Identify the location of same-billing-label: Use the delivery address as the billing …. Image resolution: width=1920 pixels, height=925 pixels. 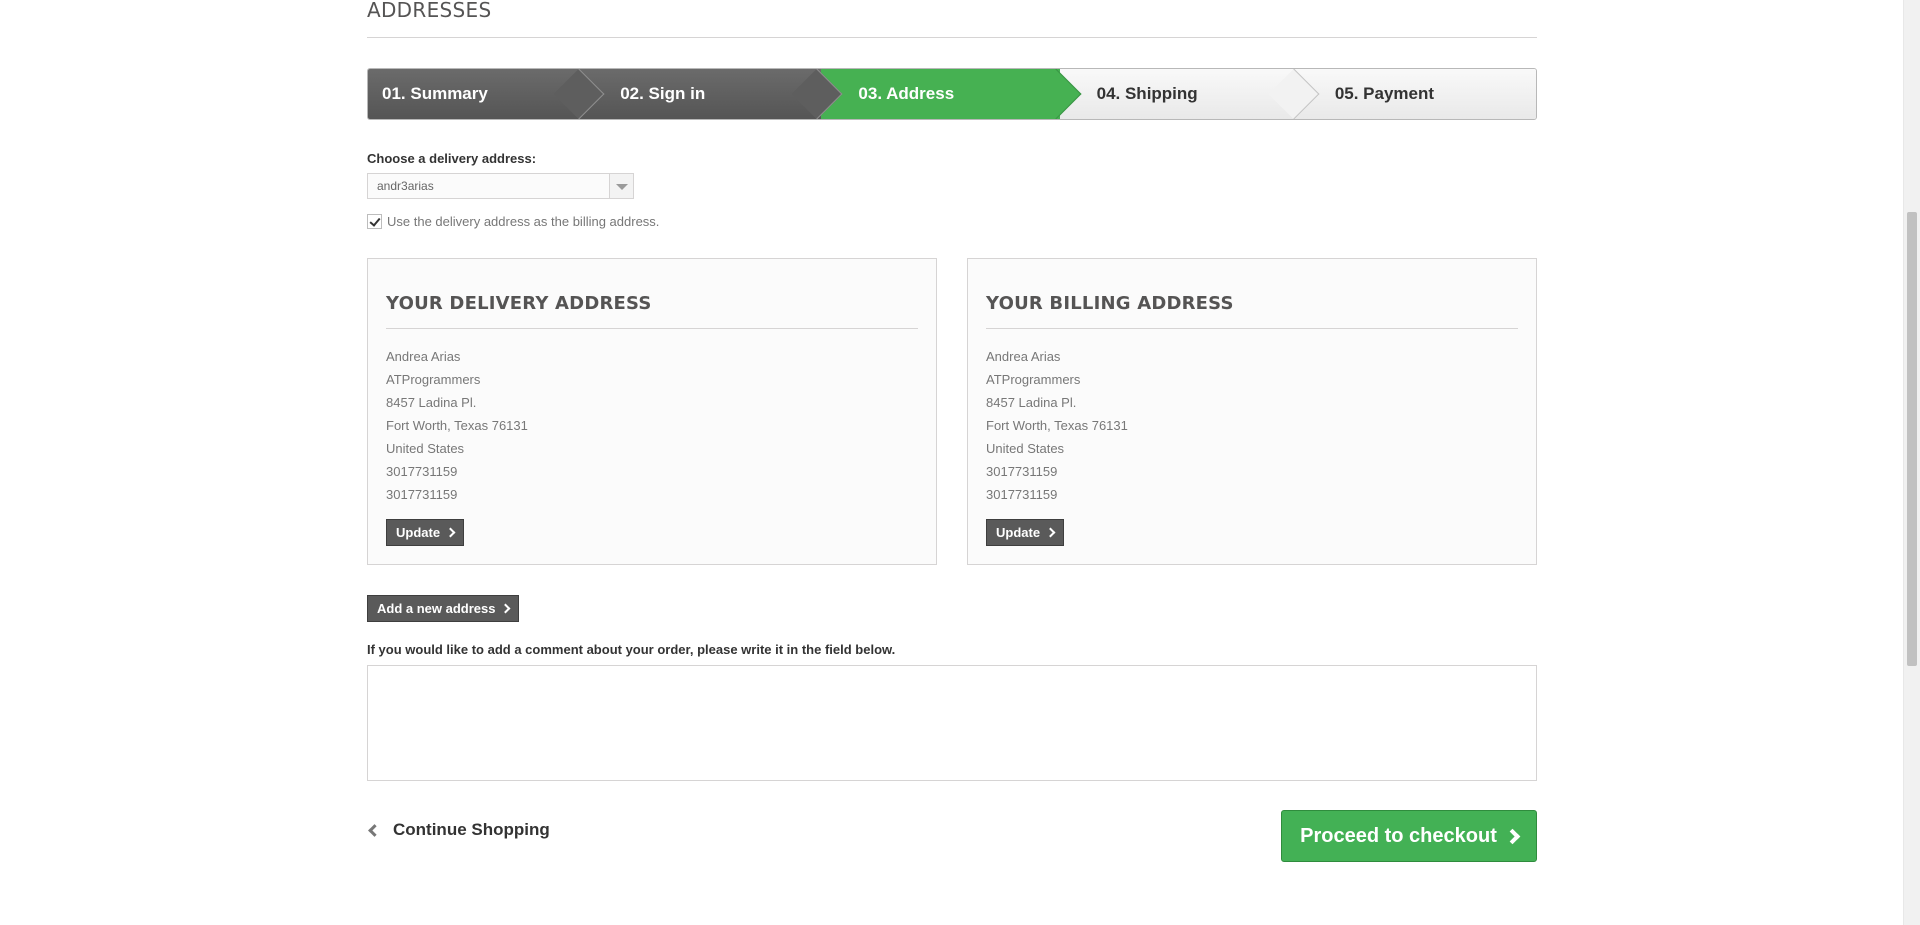
(523, 221).